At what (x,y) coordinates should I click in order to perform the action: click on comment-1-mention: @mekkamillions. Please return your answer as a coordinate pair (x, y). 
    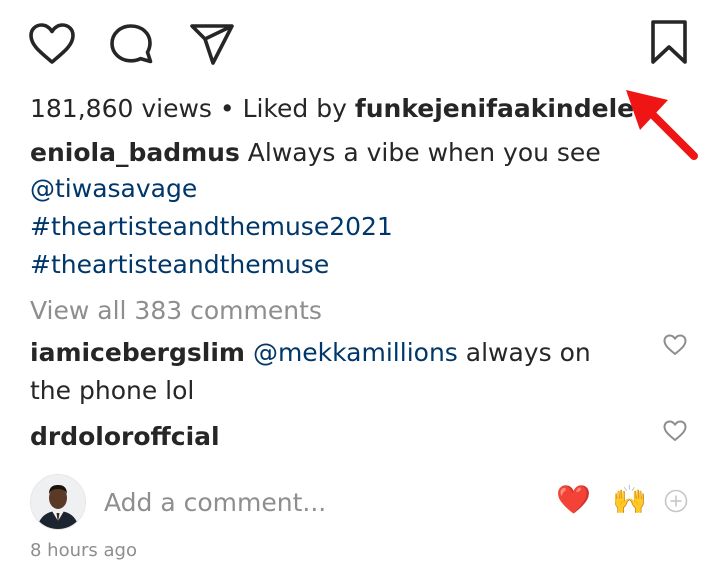
    Looking at the image, I should click on (355, 352).